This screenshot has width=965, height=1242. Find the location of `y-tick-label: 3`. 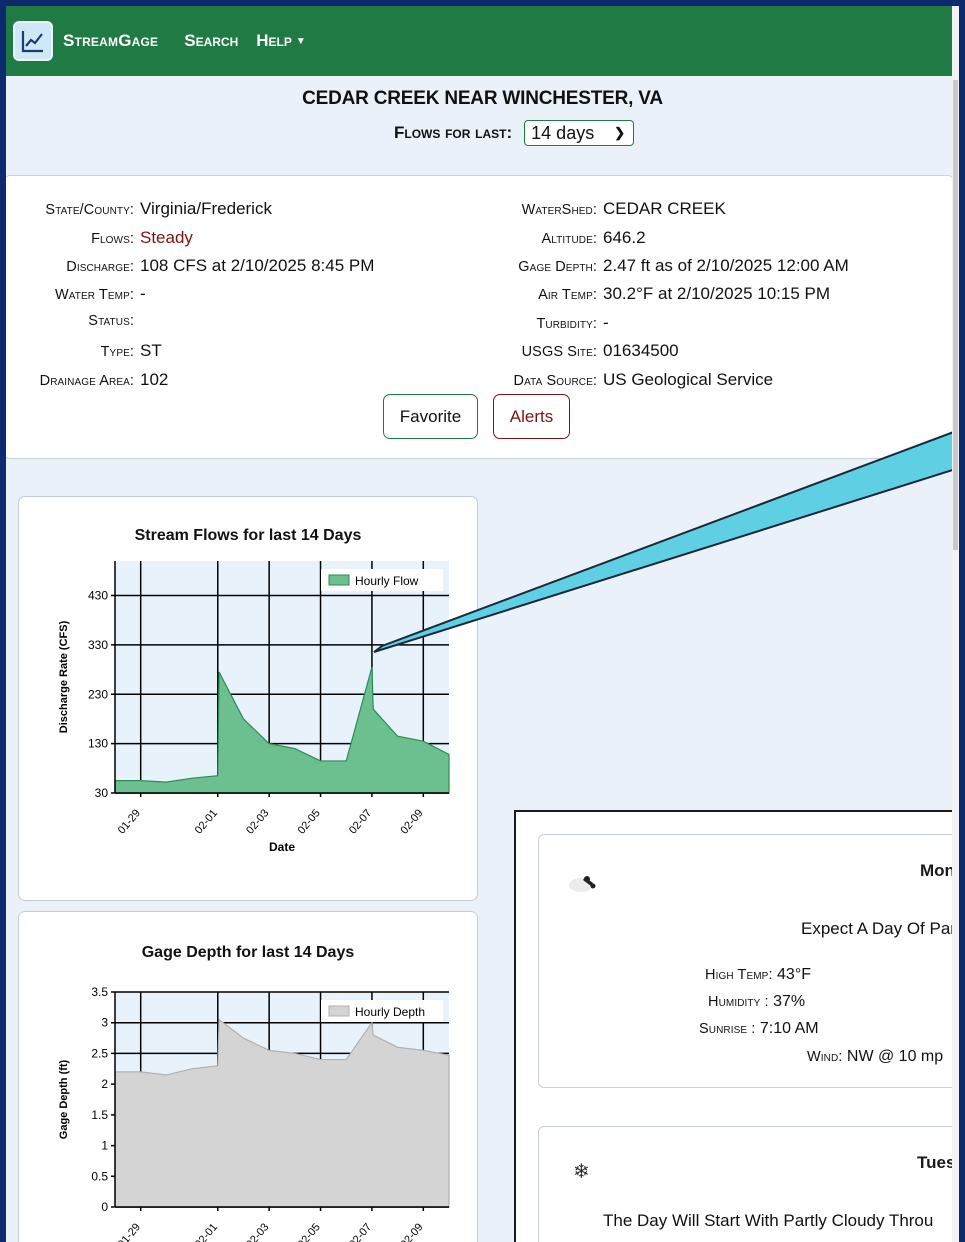

y-tick-label: 3 is located at coordinates (104, 1023).